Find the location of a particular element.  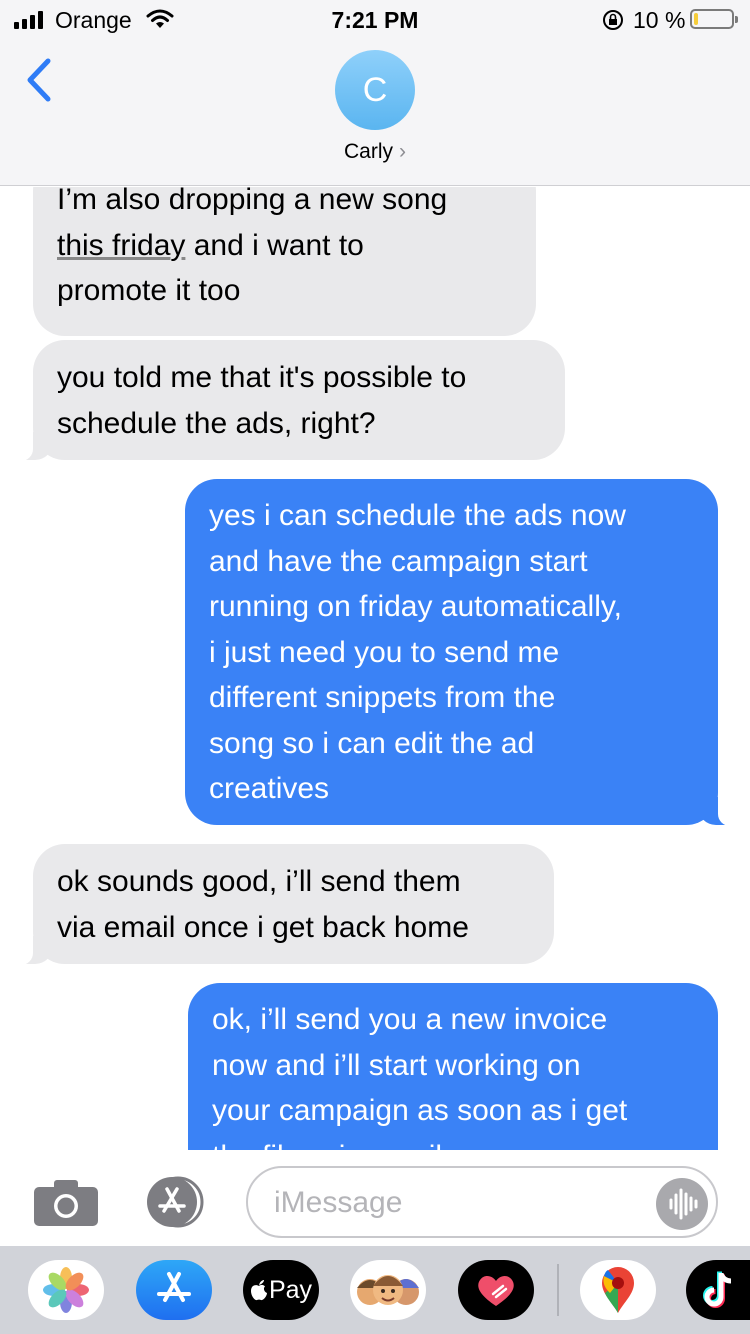

digital-touch-app-button is located at coordinates (496, 1290).